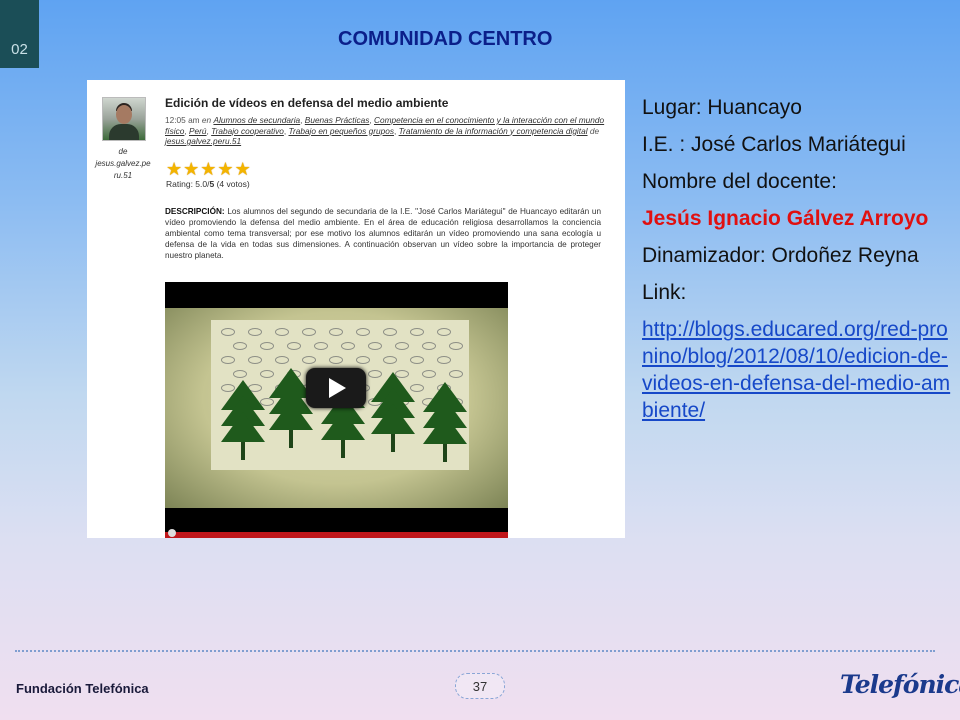 The width and height of the screenshot is (960, 720). I want to click on location: Lugar: Huancayo, so click(722, 107).